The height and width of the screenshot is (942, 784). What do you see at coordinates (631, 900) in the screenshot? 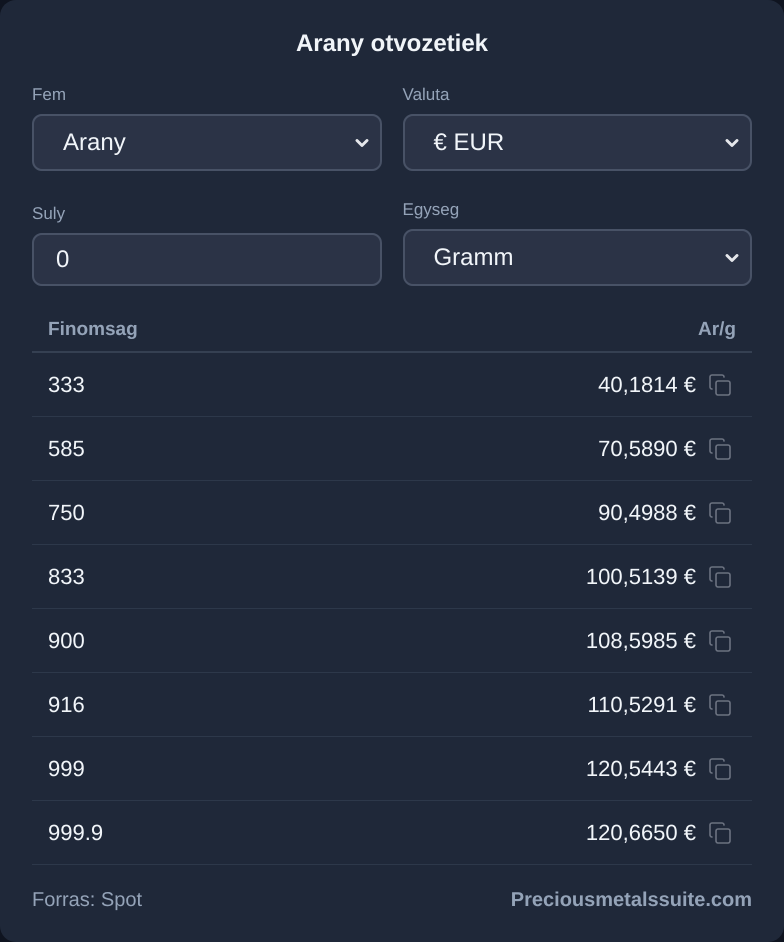
I see `website-link: Preciousmetalssuite.com` at bounding box center [631, 900].